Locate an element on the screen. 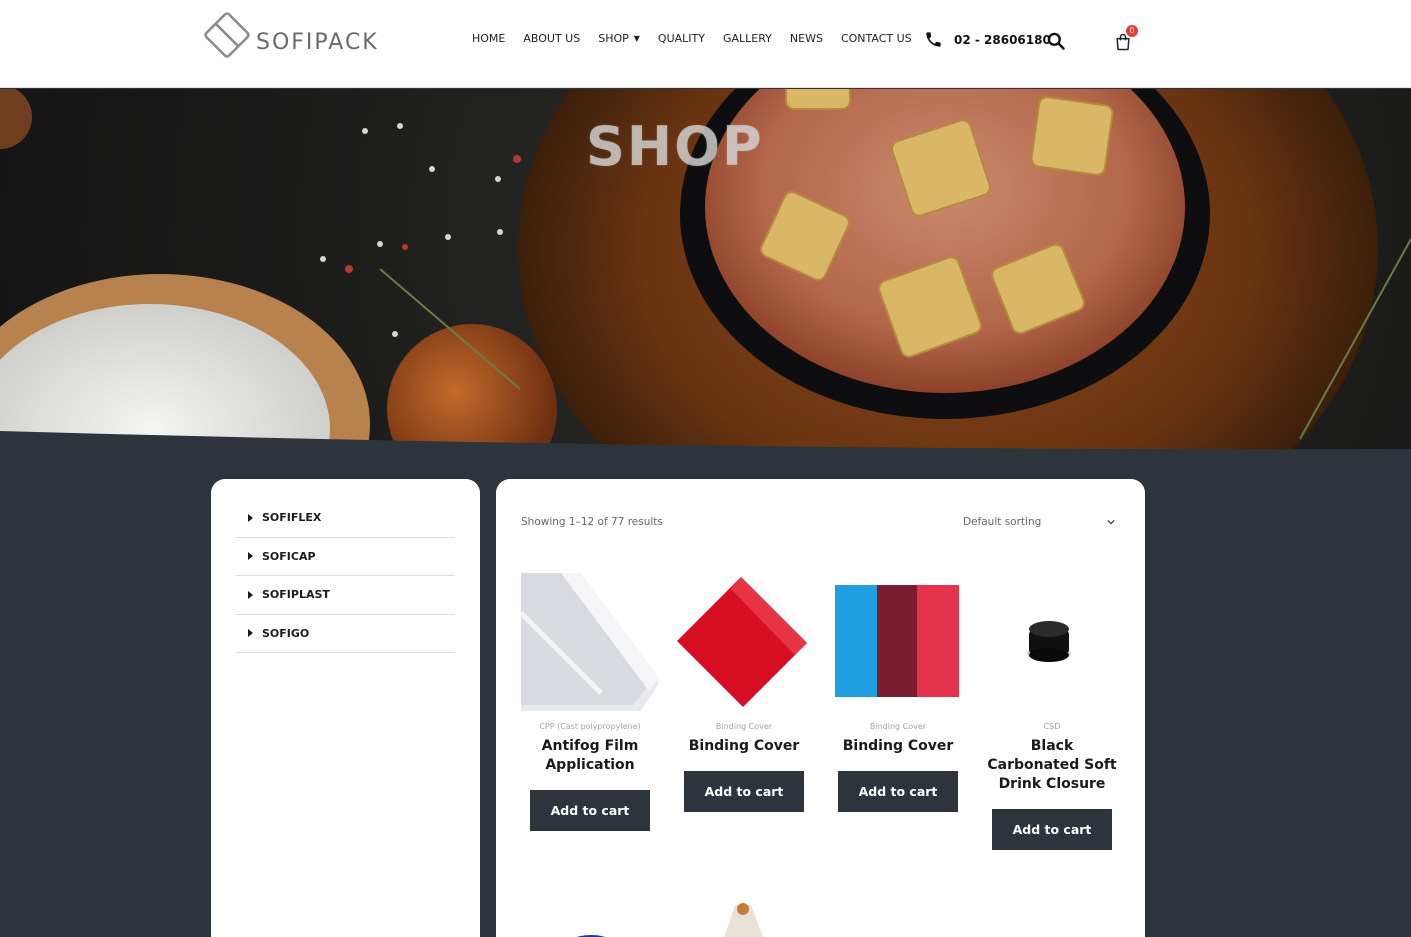 This screenshot has height=937, width=1411. category-sofigo: SOFIGO is located at coordinates (345, 634).